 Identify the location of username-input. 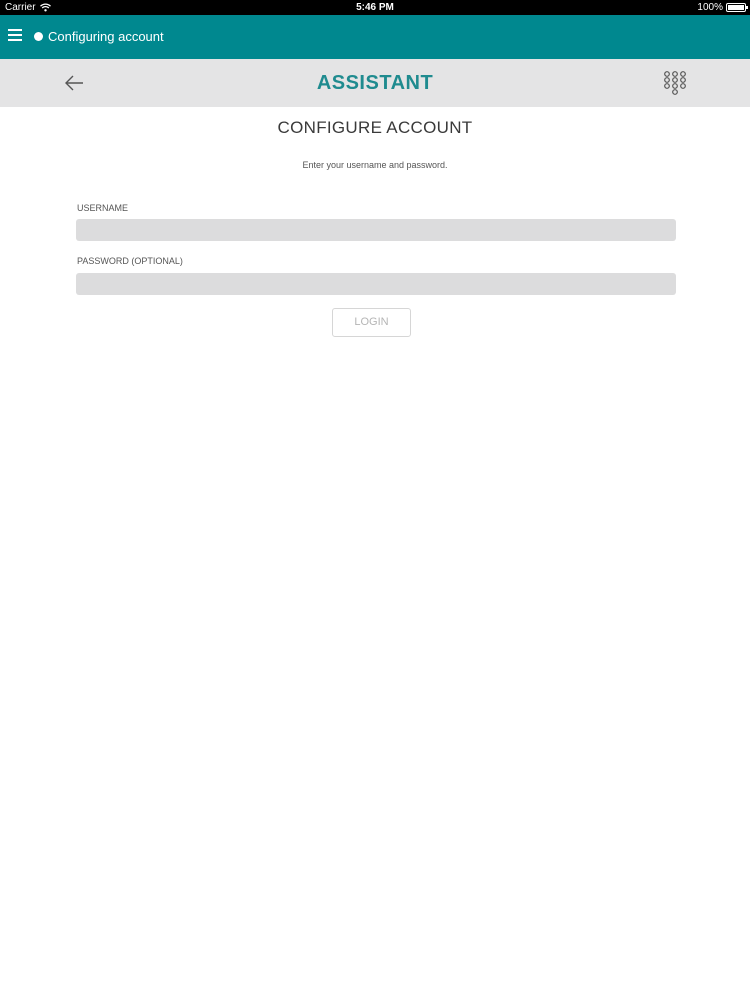
(376, 230).